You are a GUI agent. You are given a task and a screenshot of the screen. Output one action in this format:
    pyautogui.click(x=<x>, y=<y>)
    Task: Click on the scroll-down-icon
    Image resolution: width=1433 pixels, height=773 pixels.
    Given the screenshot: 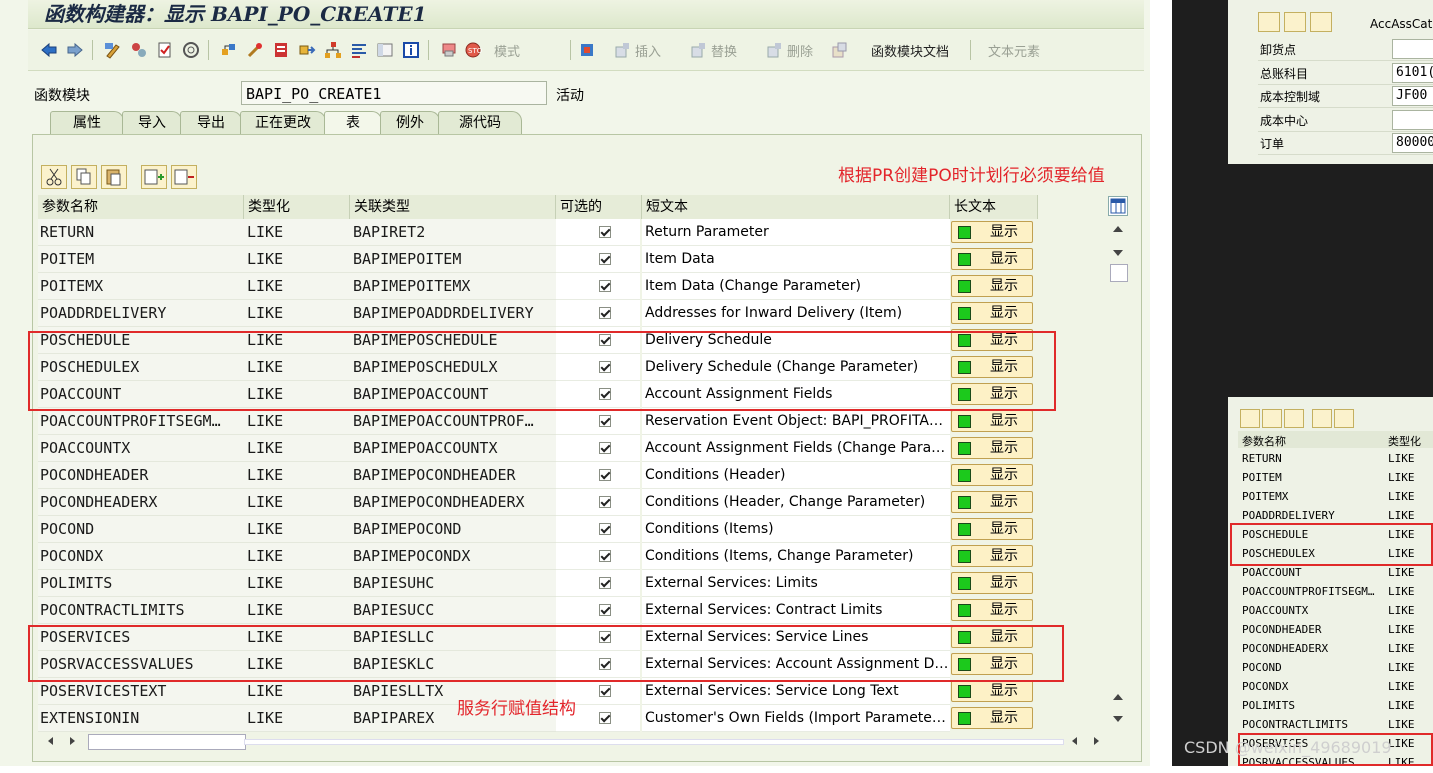 What is the action you would take?
    pyautogui.click(x=1118, y=253)
    